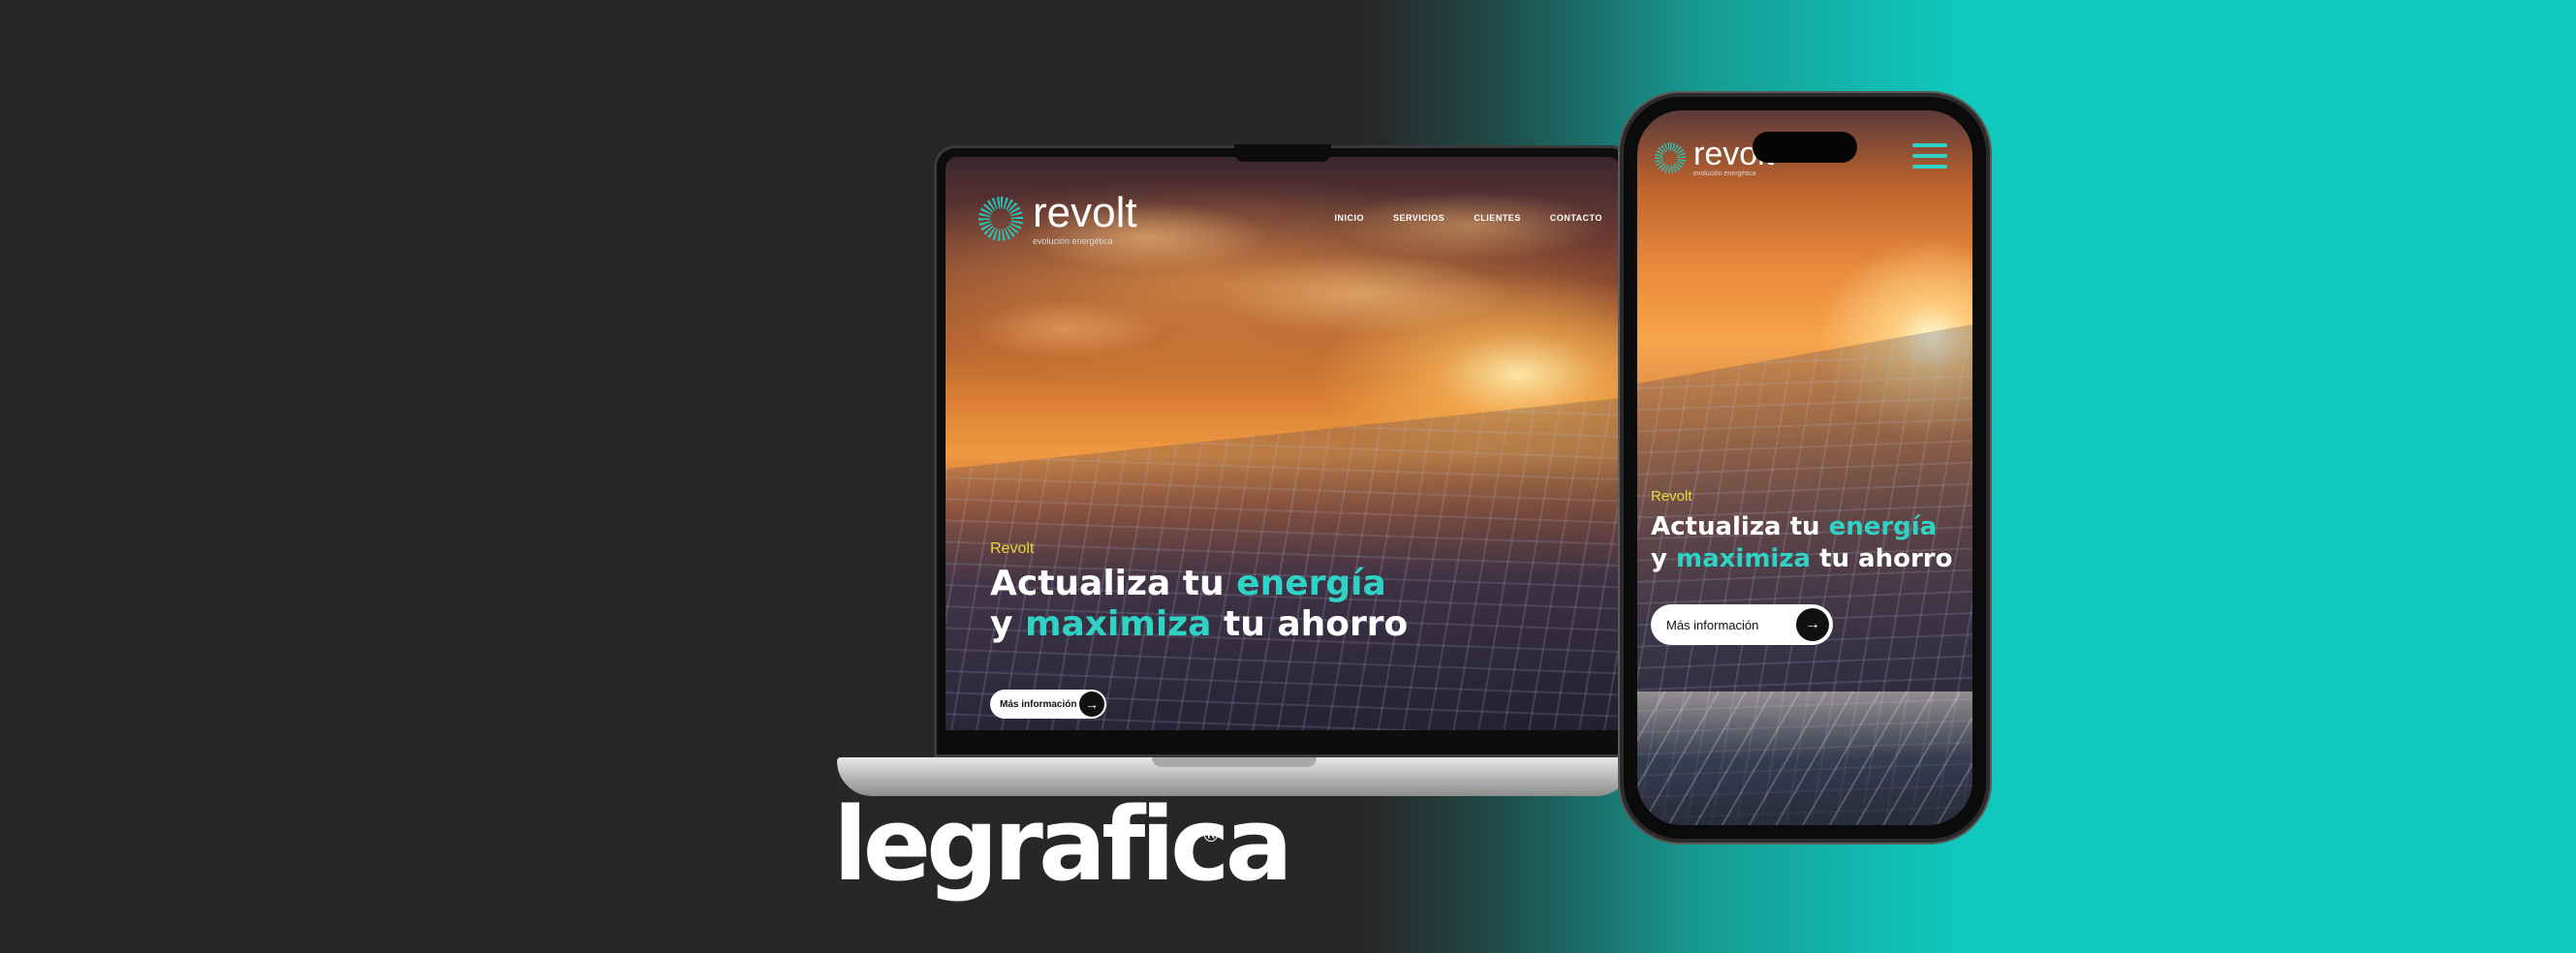 The image size is (2576, 953). I want to click on registered-trademark: ®, so click(1211, 834).